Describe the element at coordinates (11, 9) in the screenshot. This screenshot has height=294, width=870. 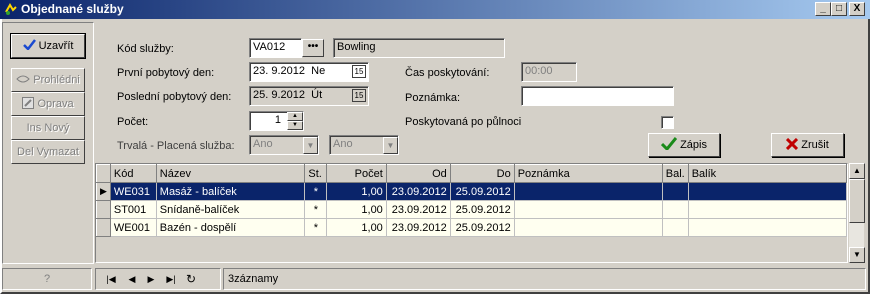
I see `app-icon` at that location.